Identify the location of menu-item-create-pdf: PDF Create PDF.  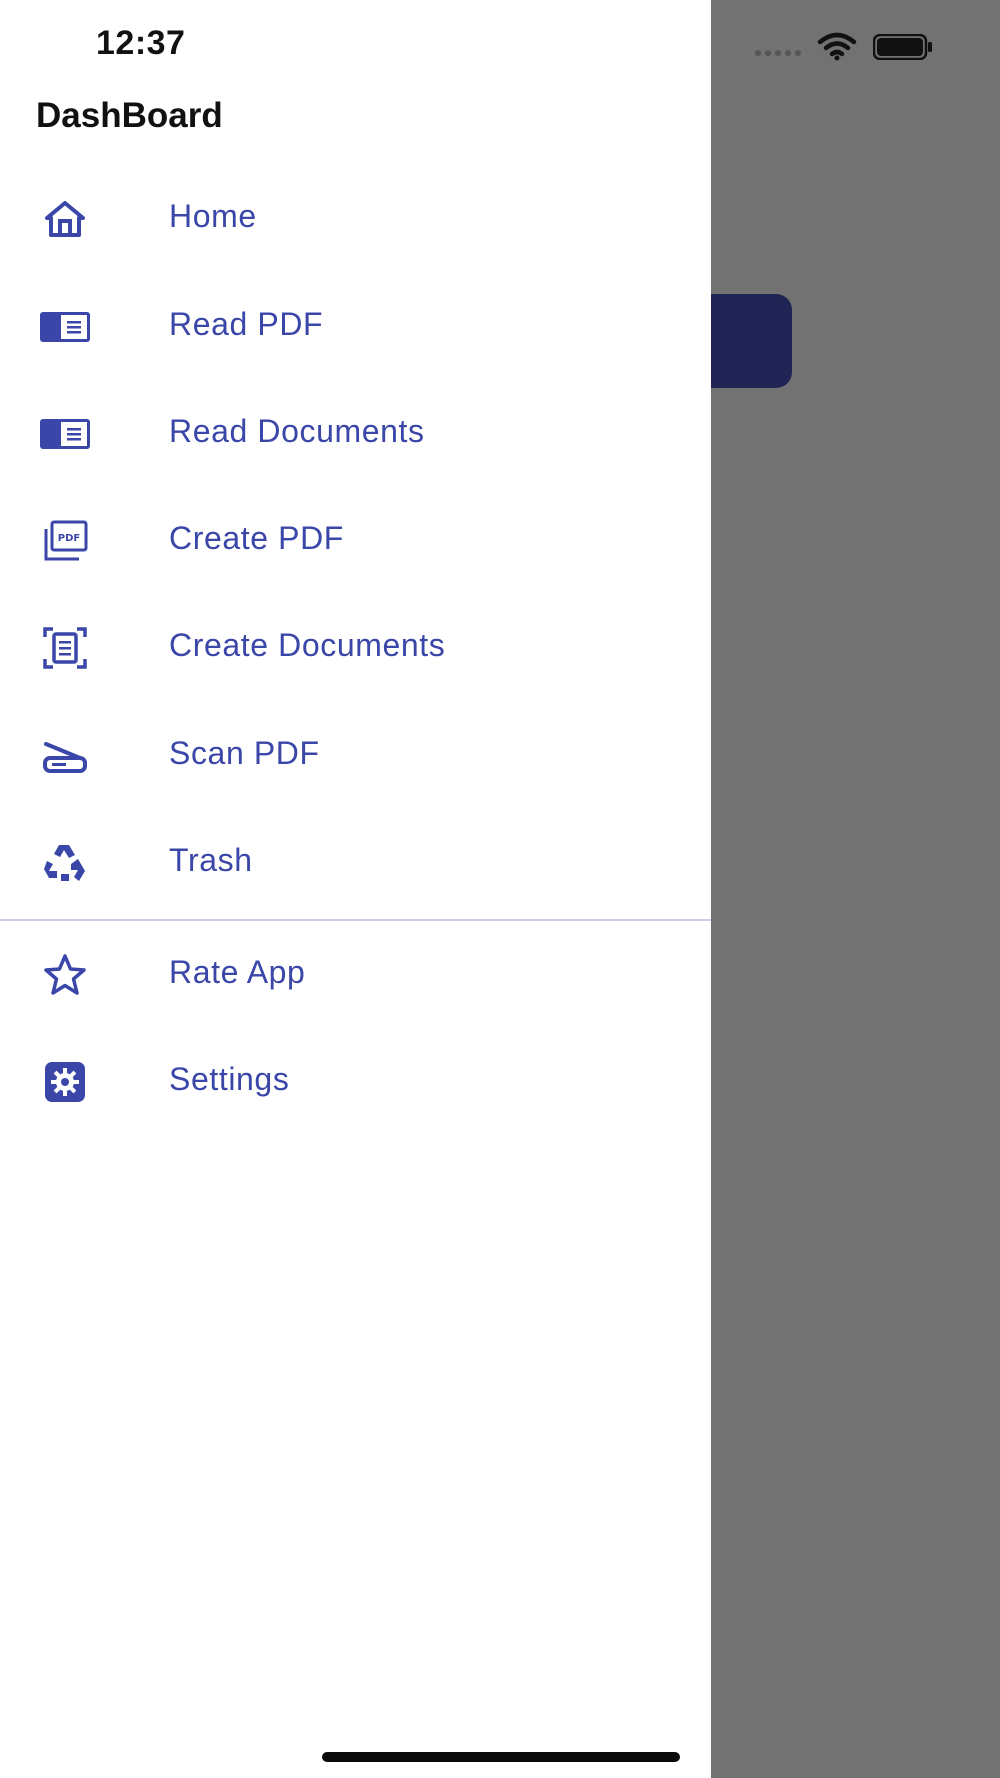
(355, 541).